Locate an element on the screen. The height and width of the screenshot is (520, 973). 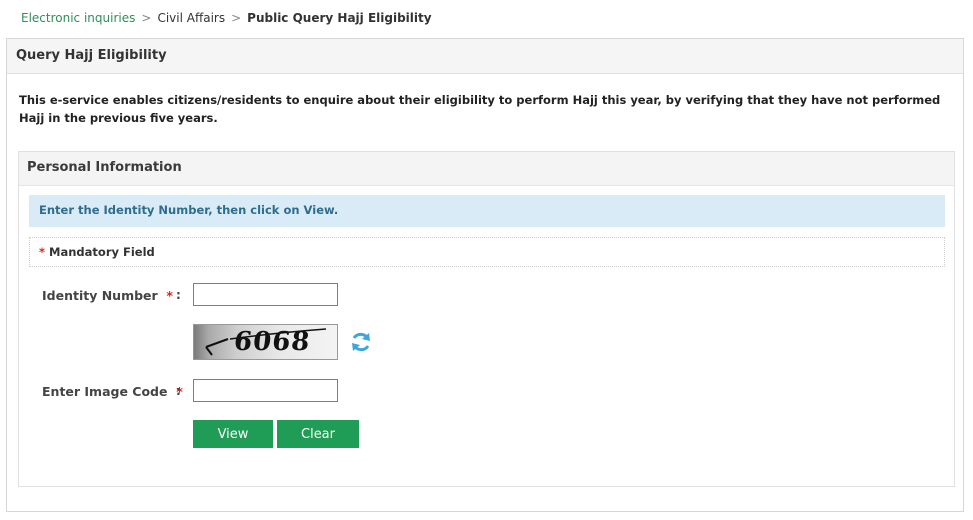
page-title: Query Hajj Eligibility is located at coordinates (485, 56).